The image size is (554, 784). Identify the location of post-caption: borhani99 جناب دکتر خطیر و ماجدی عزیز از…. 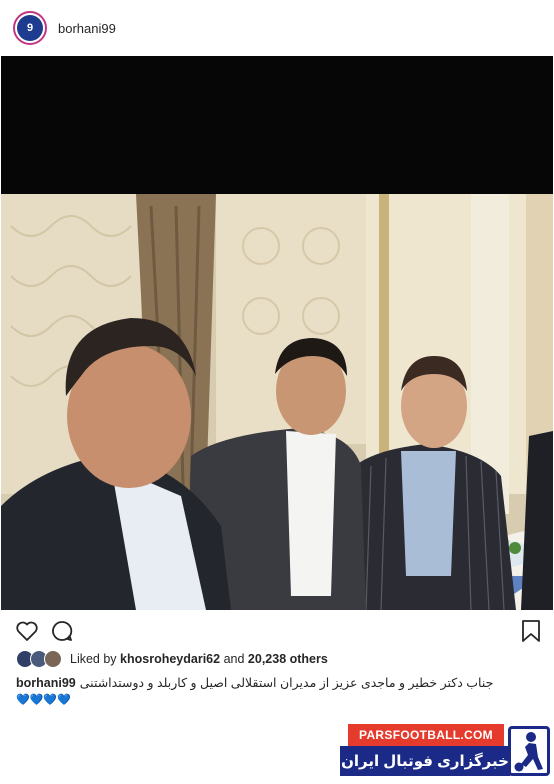
(278, 683).